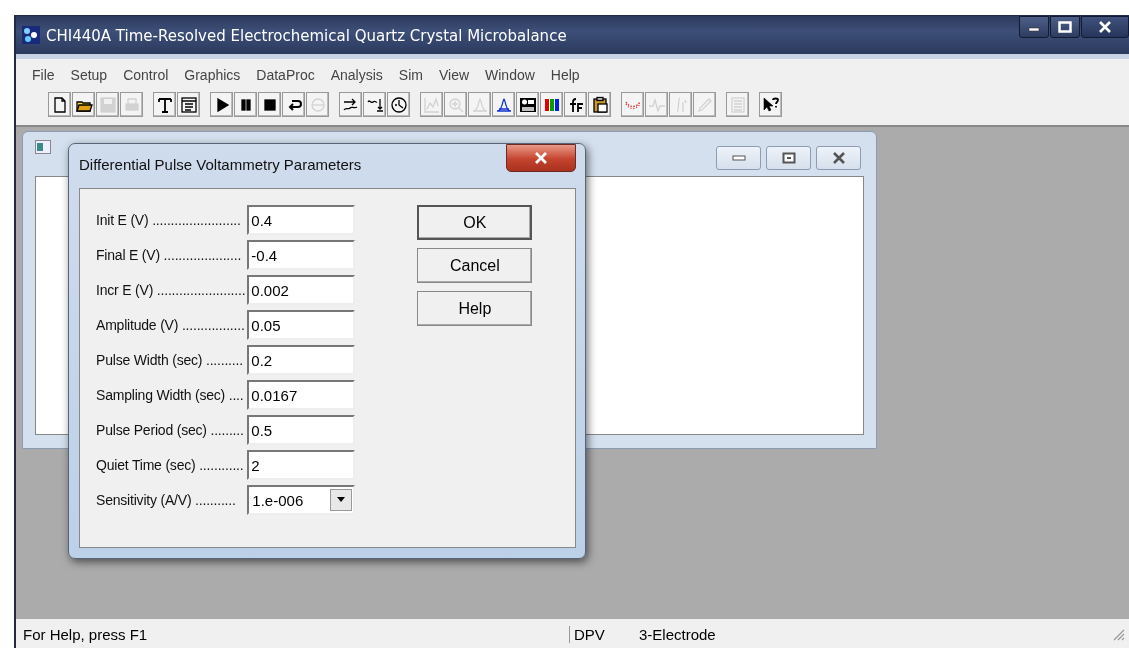 This screenshot has height=648, width=1129. I want to click on document-icon, so click(43, 147).